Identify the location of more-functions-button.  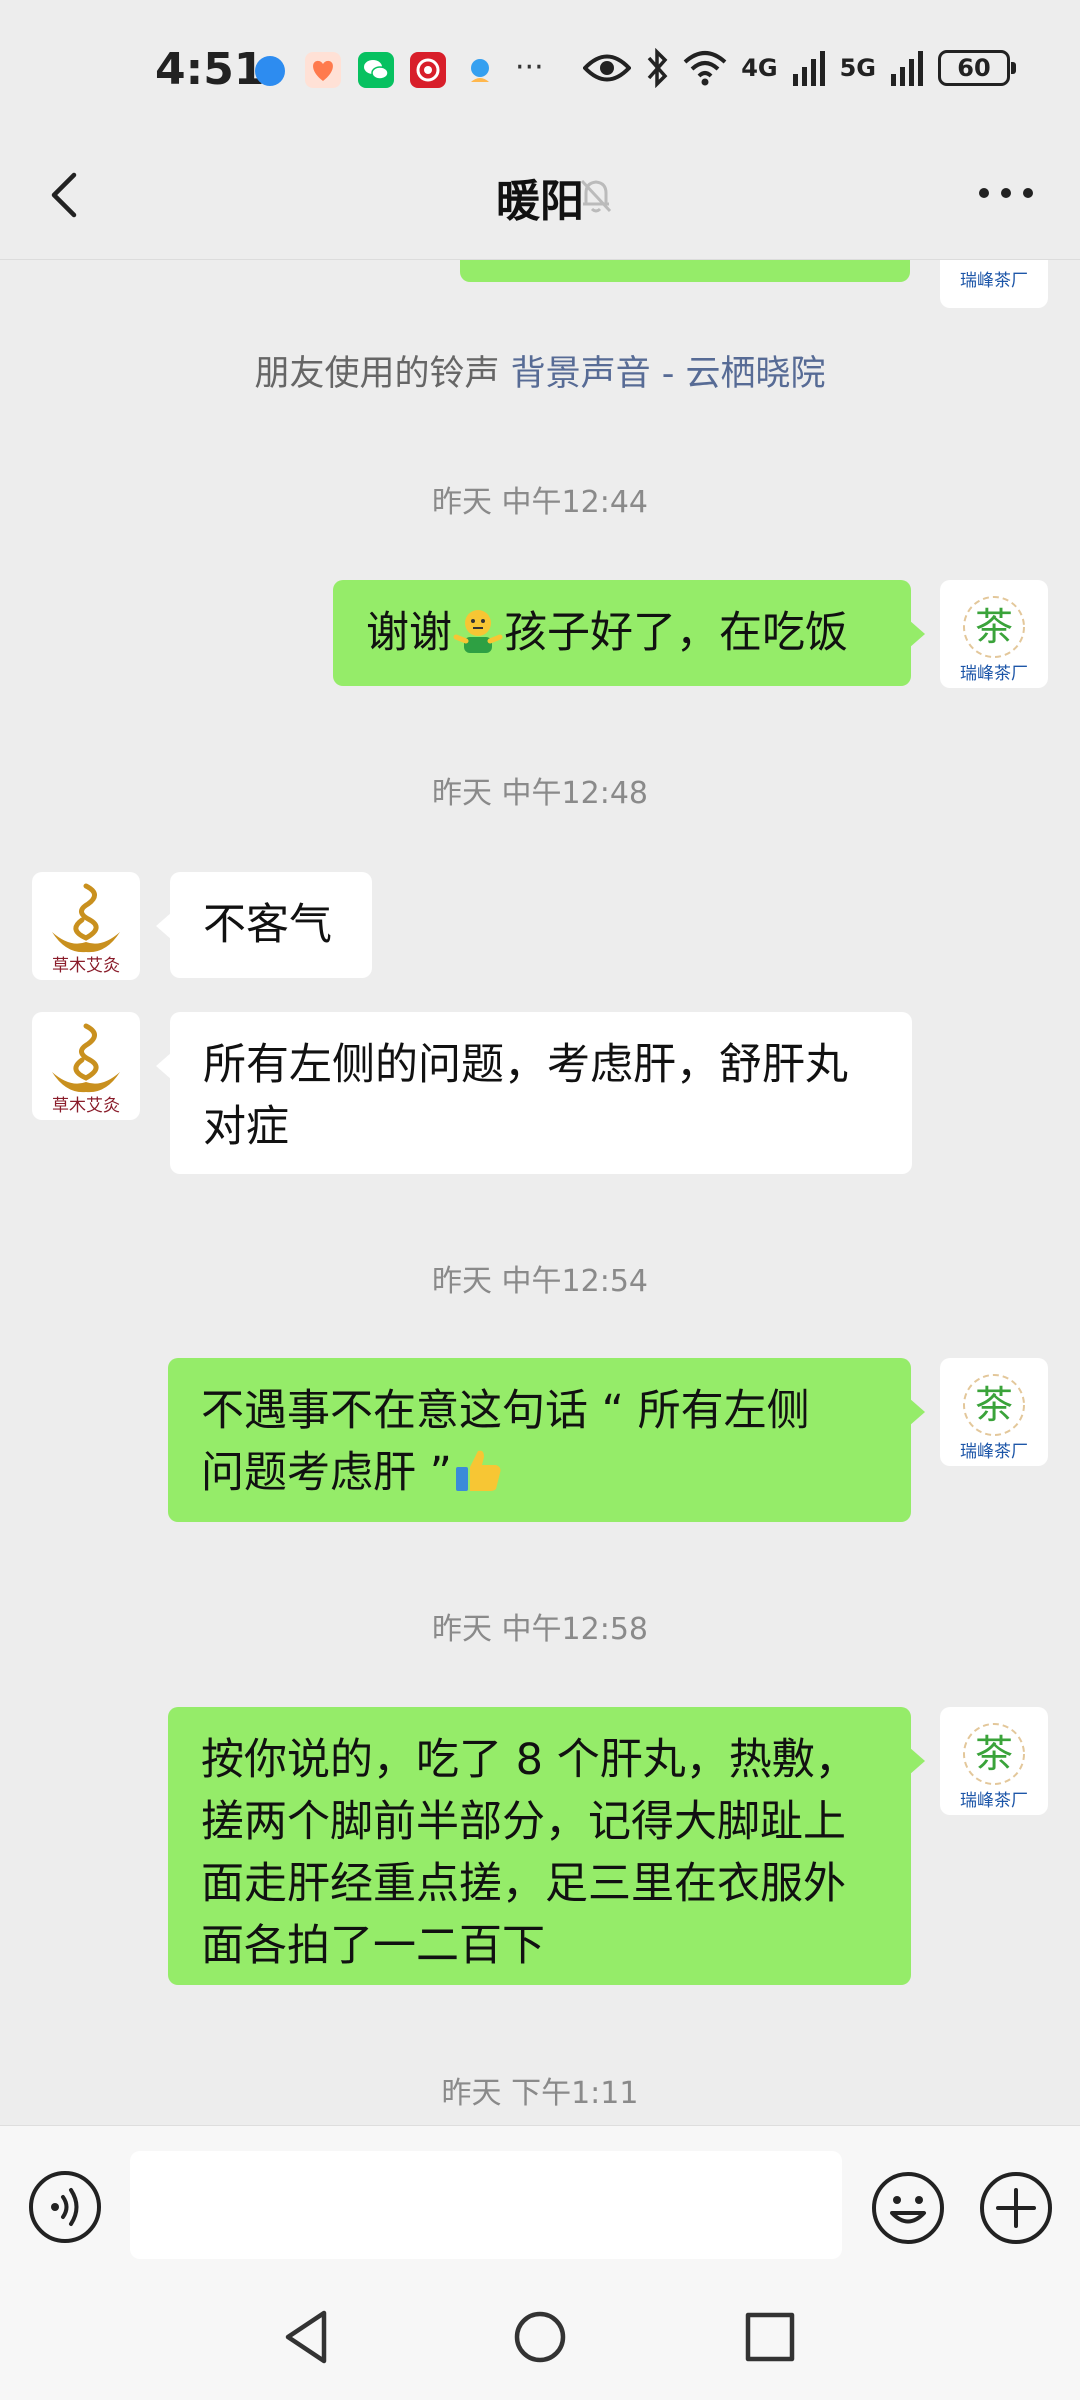
(1016, 2208).